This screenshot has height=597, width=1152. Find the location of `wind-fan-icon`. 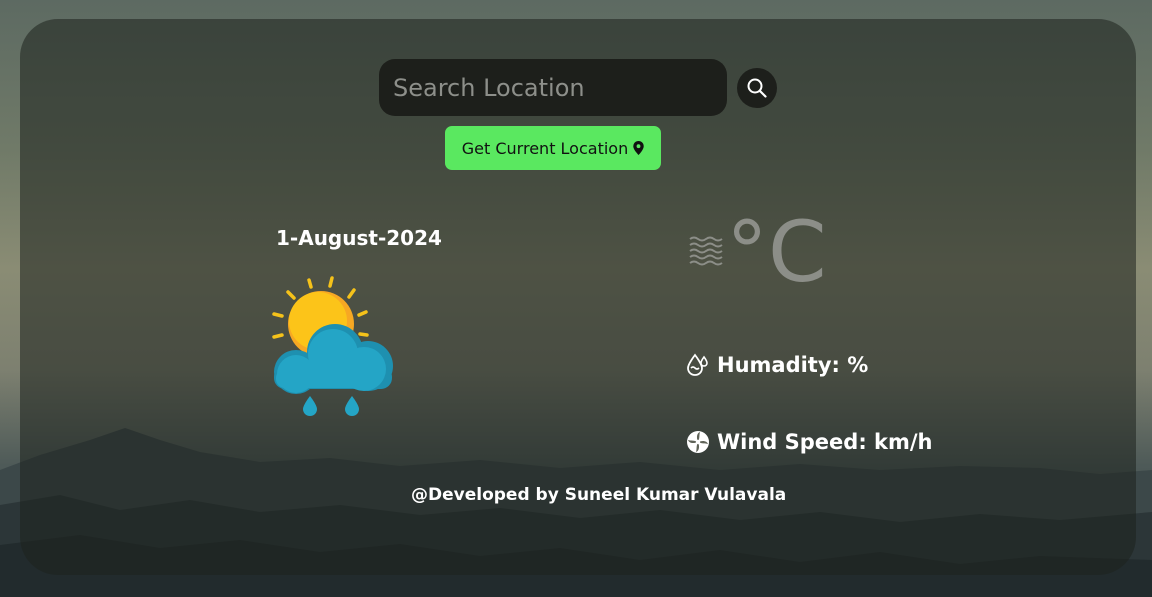

wind-fan-icon is located at coordinates (698, 442).